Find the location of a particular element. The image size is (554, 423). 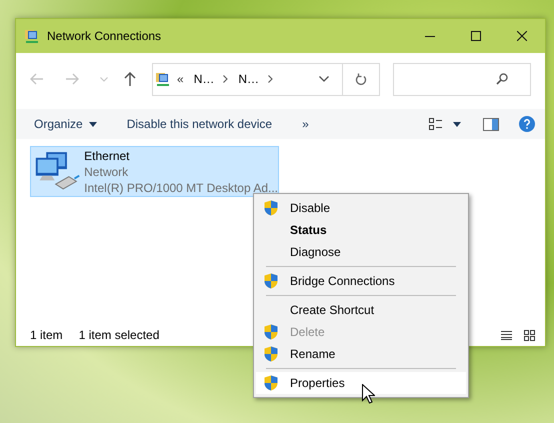

item-count: 1 item is located at coordinates (46, 335).